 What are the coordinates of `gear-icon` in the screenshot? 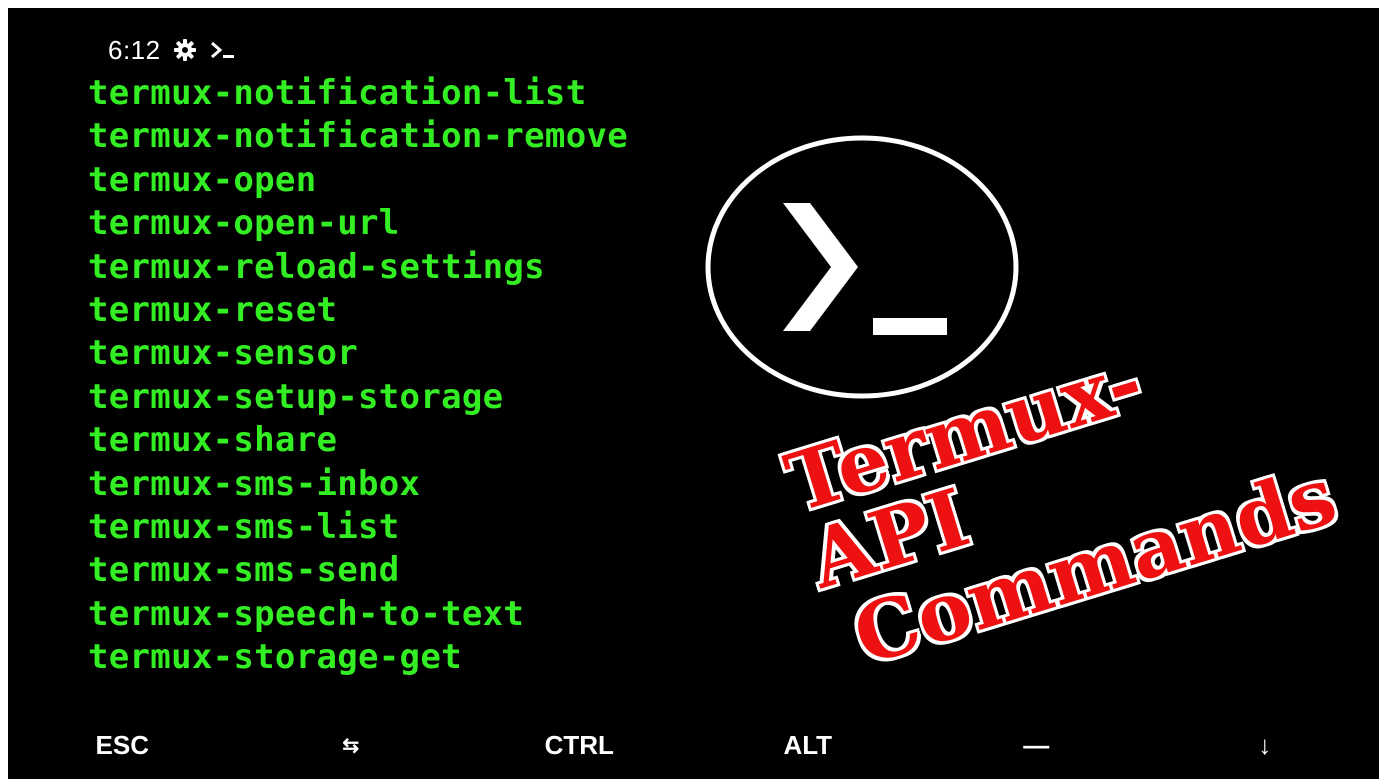 It's located at (185, 50).